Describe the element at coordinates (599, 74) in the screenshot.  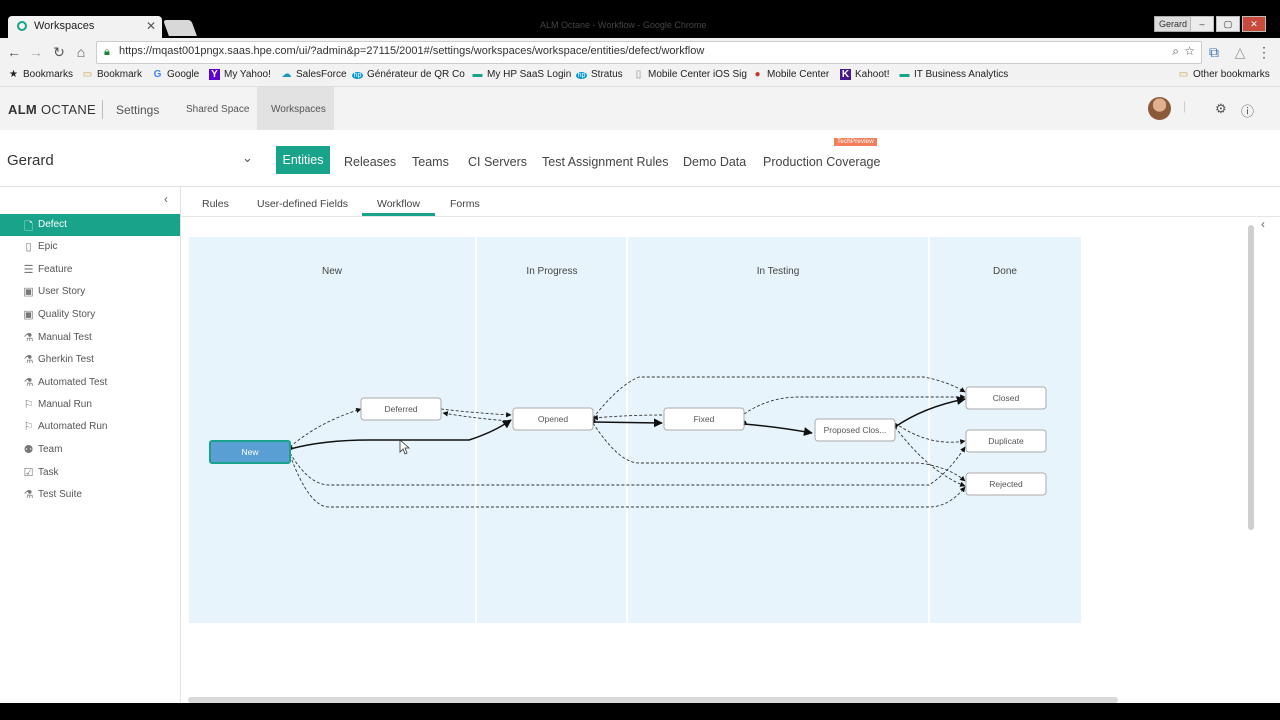
I see `bookmark-item: hp Stratus` at that location.